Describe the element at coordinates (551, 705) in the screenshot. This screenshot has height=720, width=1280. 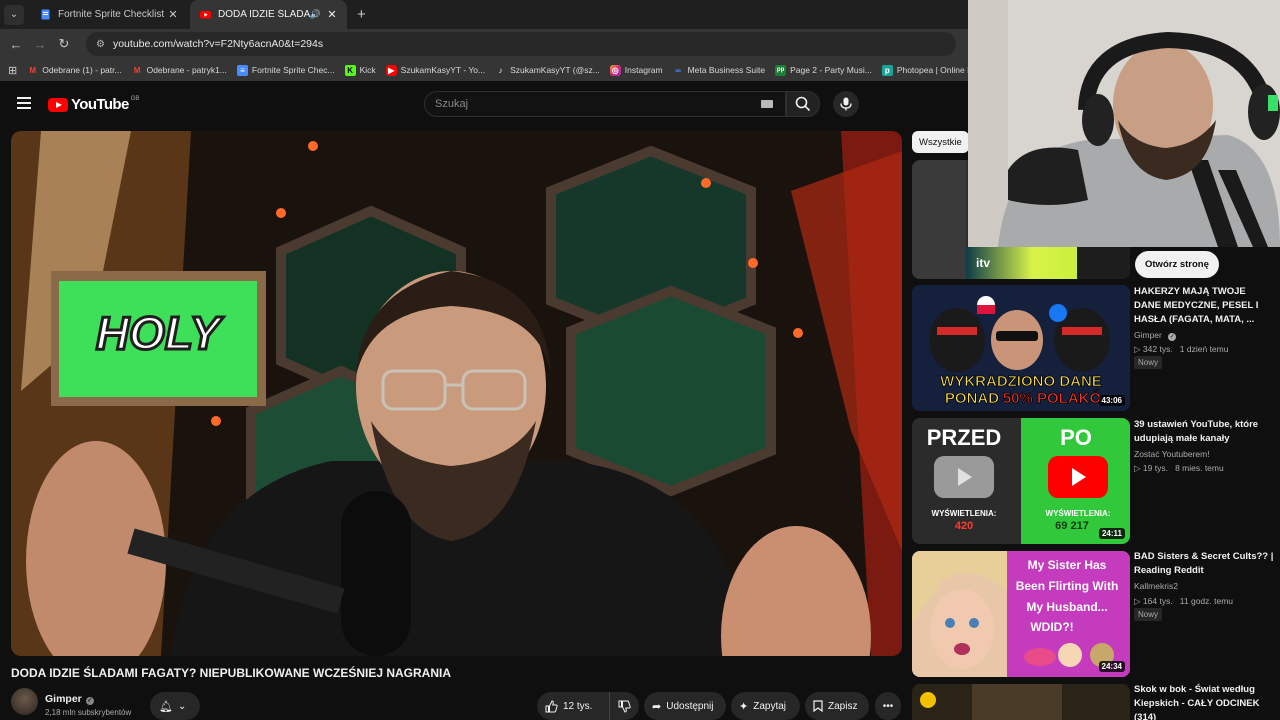
I see `thumbs-up-icon` at that location.